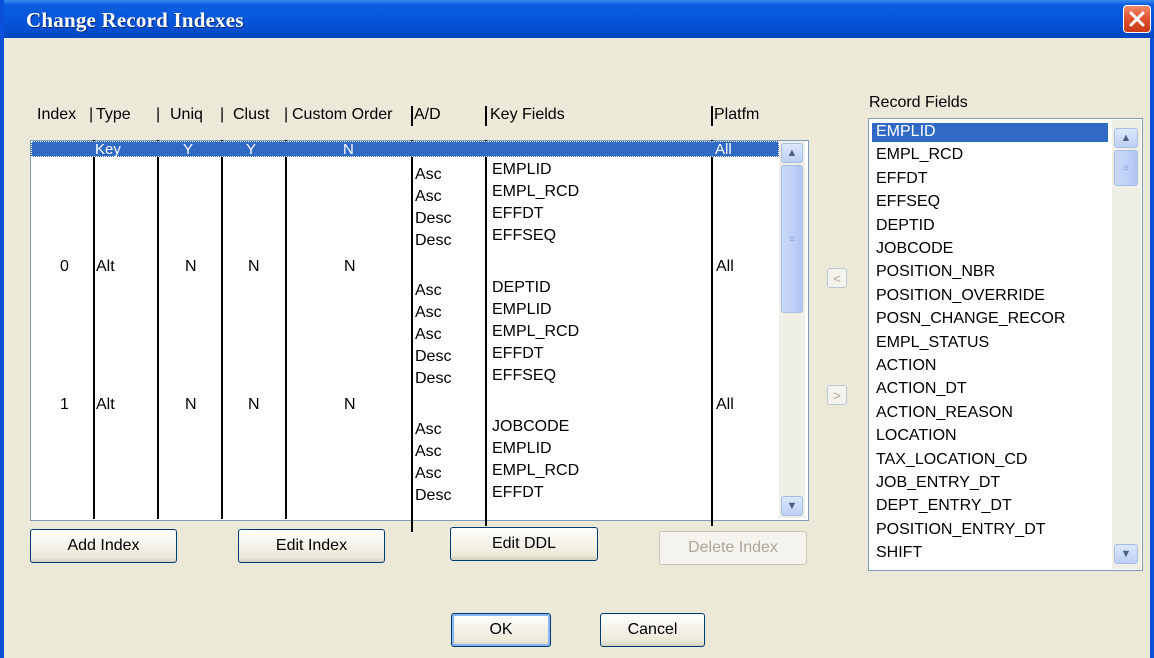  I want to click on header-key-fields: Key Fields, so click(527, 114).